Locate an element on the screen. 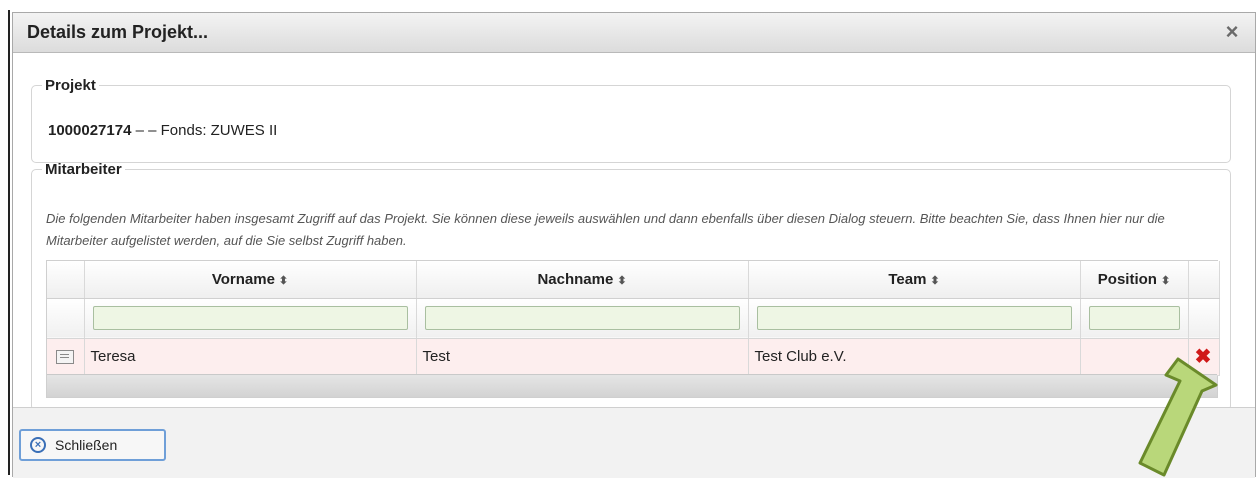 The height and width of the screenshot is (478, 1258). filter-nachname-input is located at coordinates (582, 318).